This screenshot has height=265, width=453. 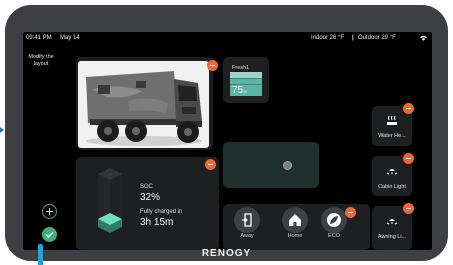 What do you see at coordinates (210, 164) in the screenshot?
I see `remove-battery-card-icon` at bounding box center [210, 164].